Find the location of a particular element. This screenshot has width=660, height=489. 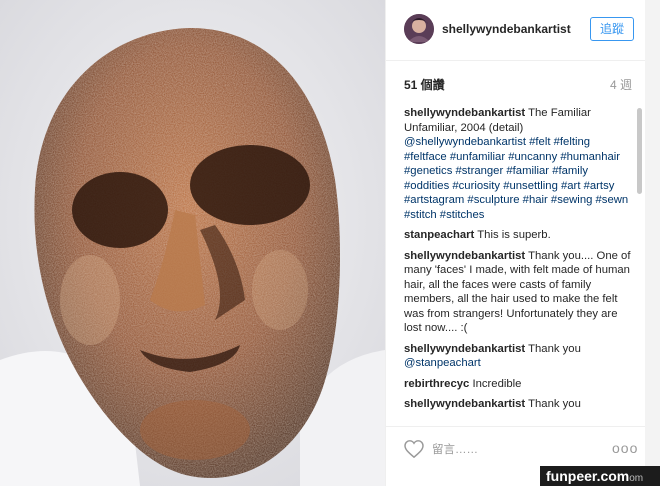

author-username: shellywyndebankartist is located at coordinates (506, 29).